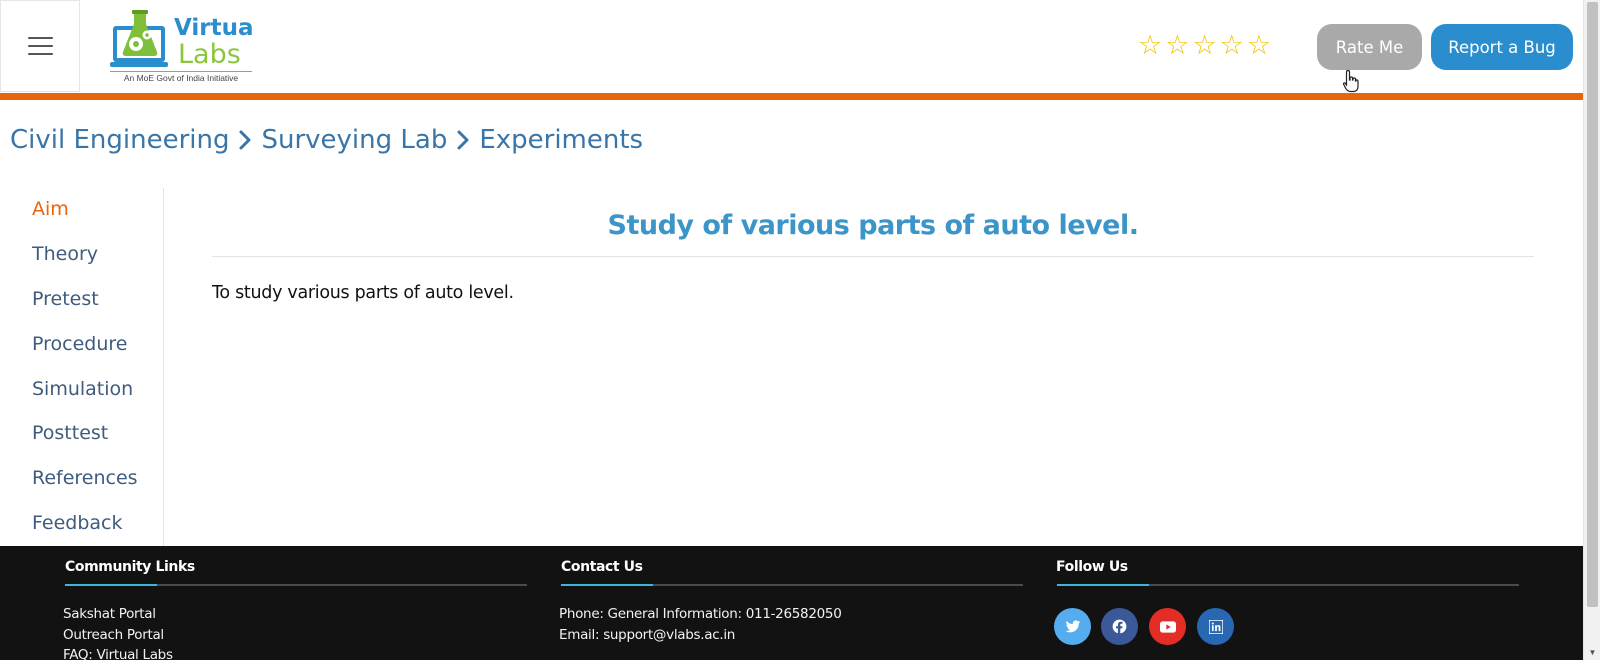  What do you see at coordinates (113, 635) in the screenshot?
I see `footer-link-outreach: Outreach Portal` at bounding box center [113, 635].